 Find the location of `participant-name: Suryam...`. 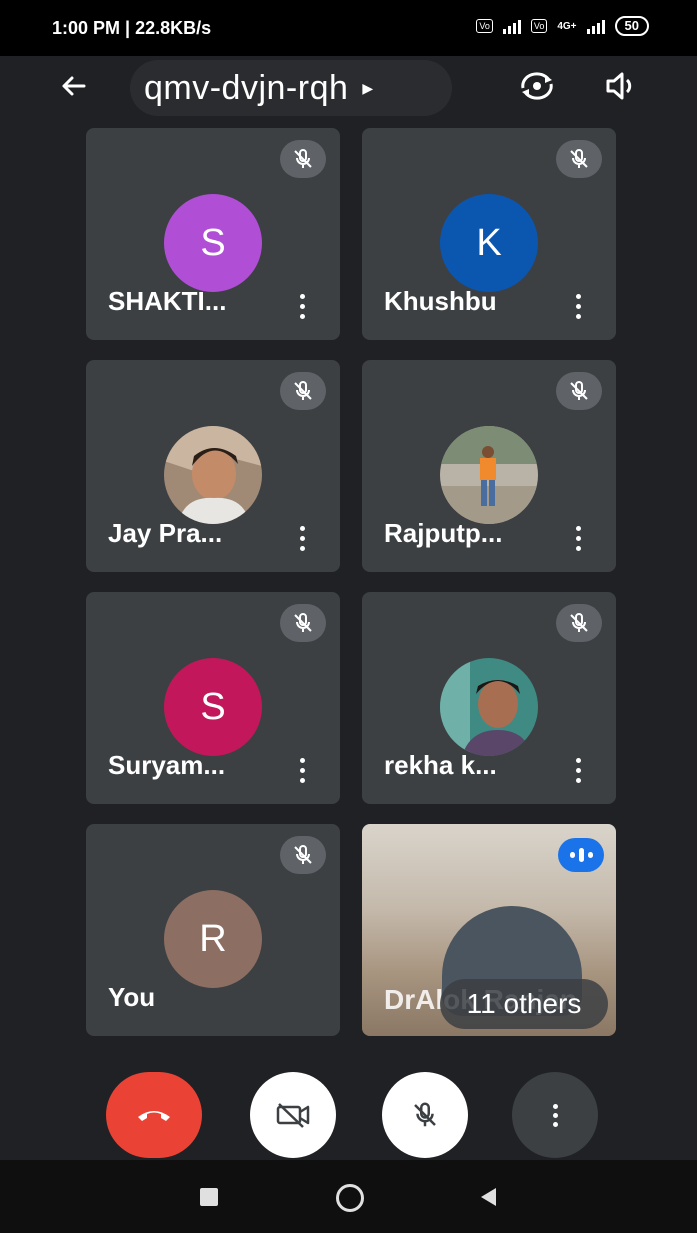

participant-name: Suryam... is located at coordinates (167, 765).